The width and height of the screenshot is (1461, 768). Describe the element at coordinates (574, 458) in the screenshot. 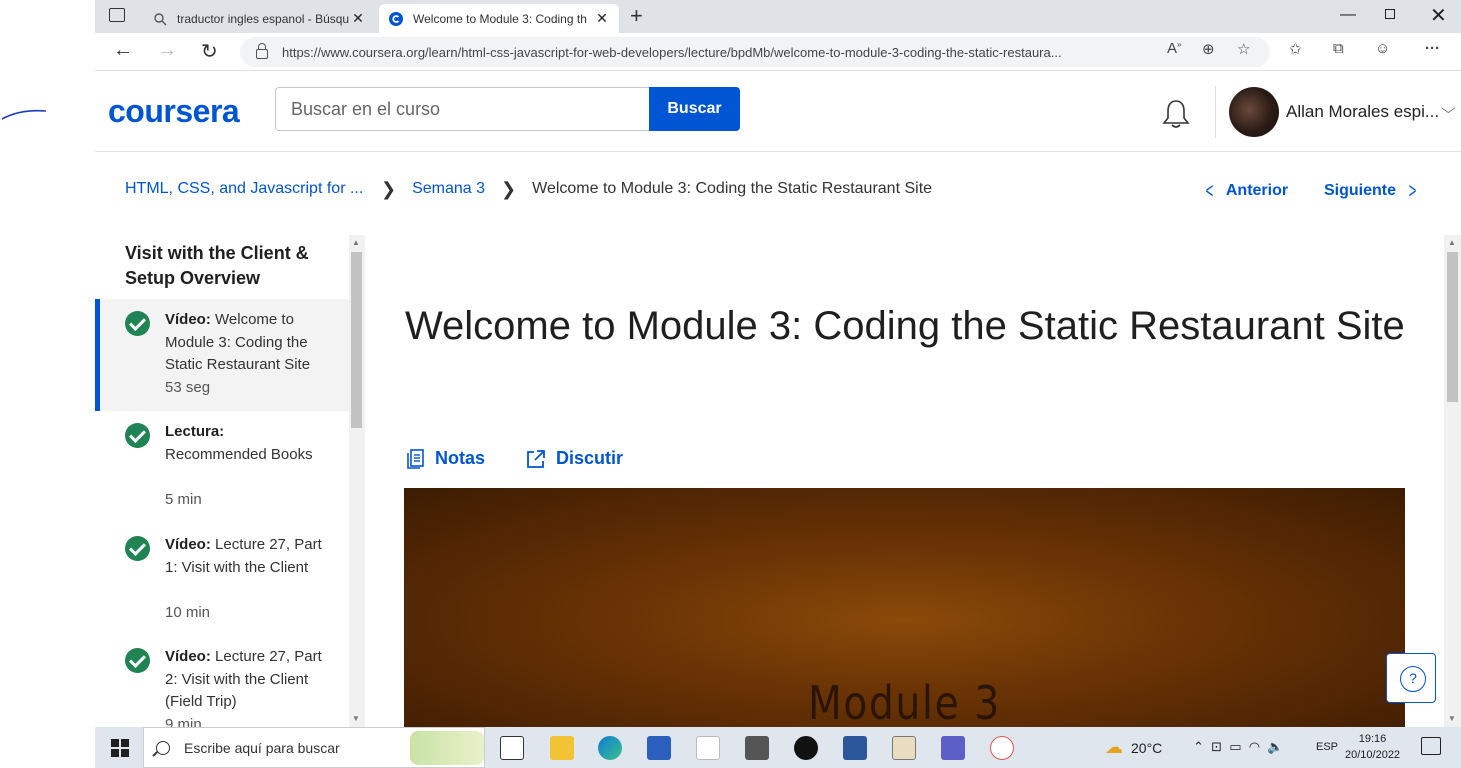

I see `discuss-link: Discutir` at that location.